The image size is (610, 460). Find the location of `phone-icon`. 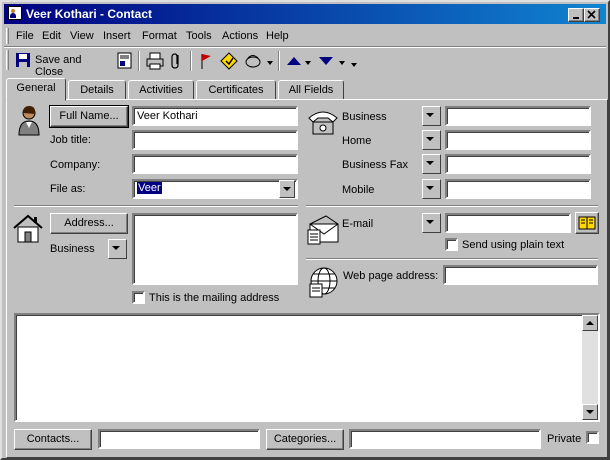

phone-icon is located at coordinates (323, 123).